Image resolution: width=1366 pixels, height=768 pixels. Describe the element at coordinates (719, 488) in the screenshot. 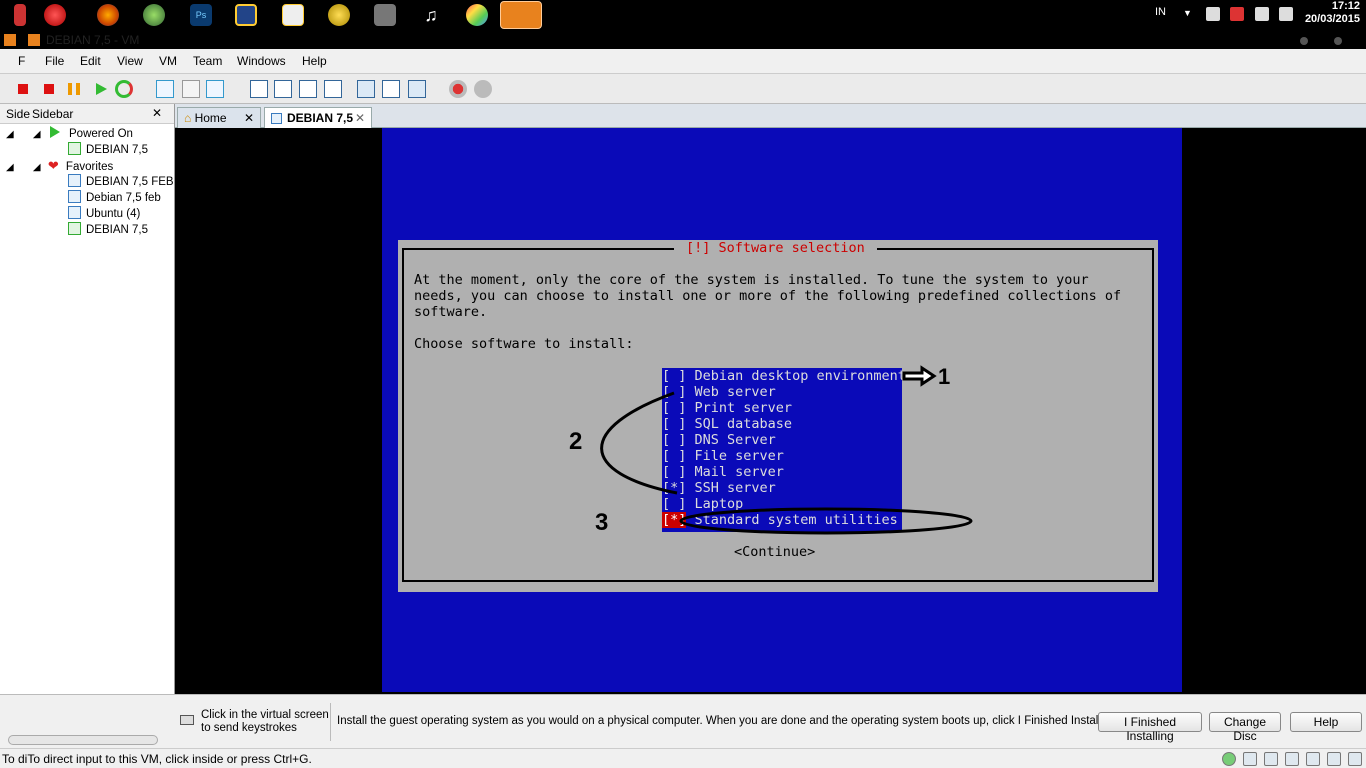

I see `option-ssh-server: [*] SSH server` at that location.